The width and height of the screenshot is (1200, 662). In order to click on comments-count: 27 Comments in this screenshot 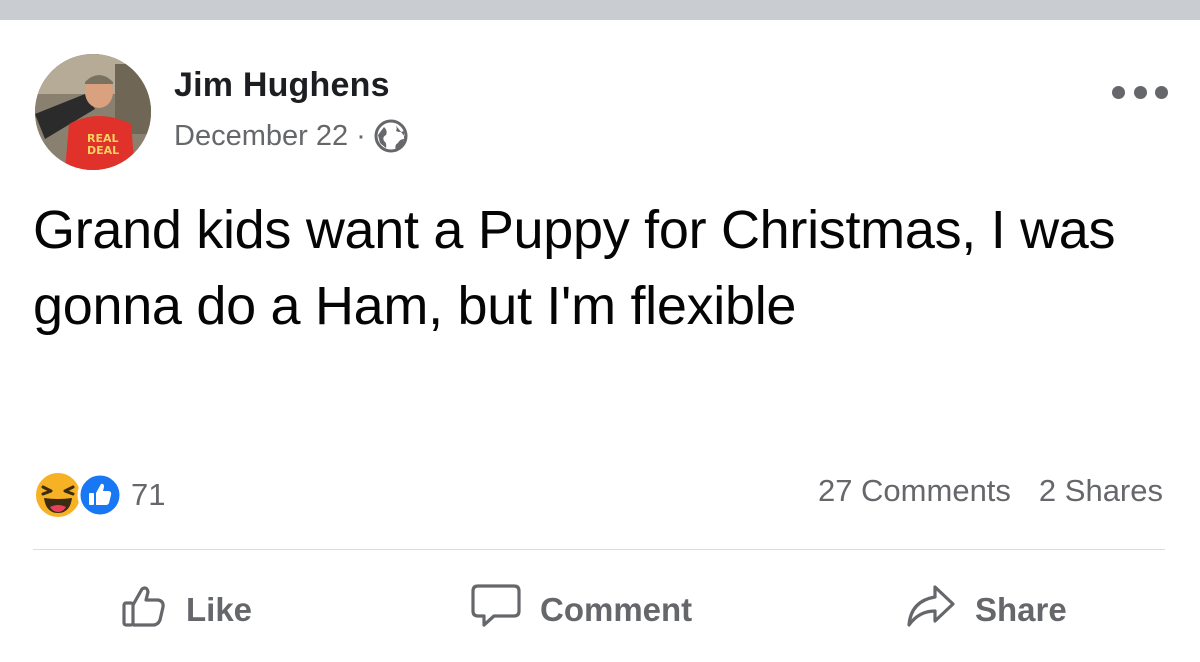, I will do `click(914, 491)`.